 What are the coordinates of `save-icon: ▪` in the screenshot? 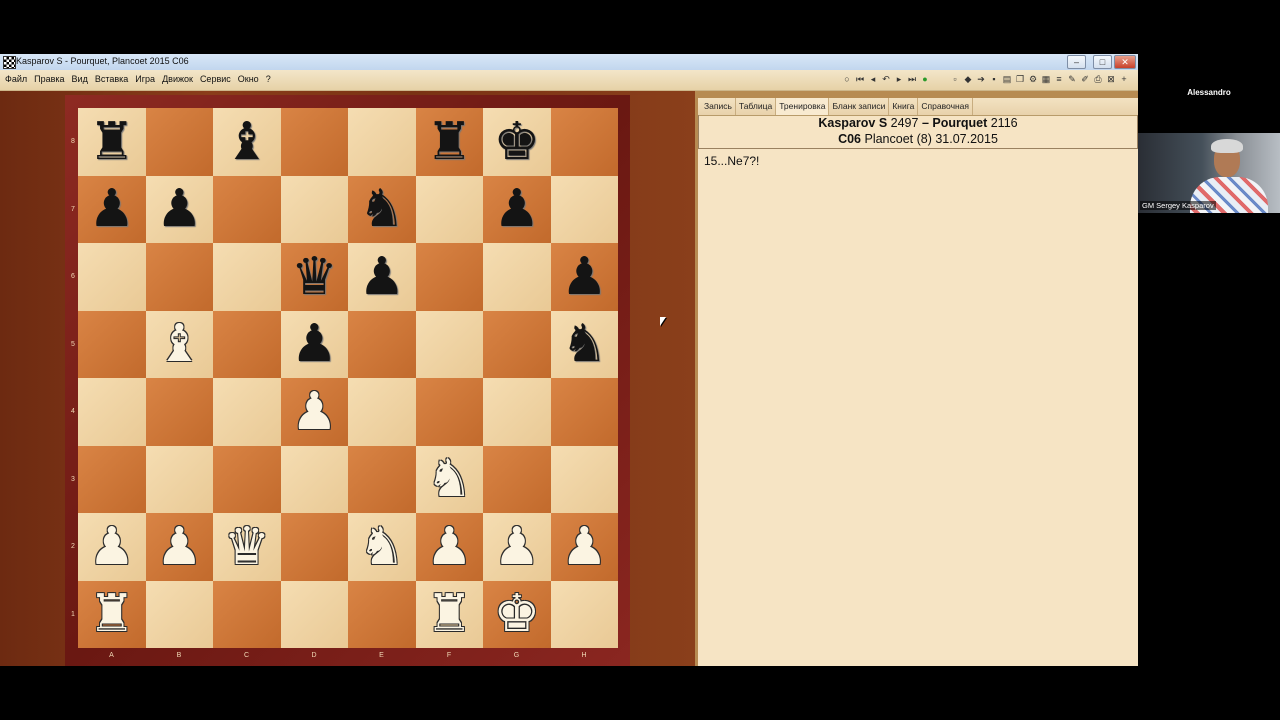 It's located at (994, 79).